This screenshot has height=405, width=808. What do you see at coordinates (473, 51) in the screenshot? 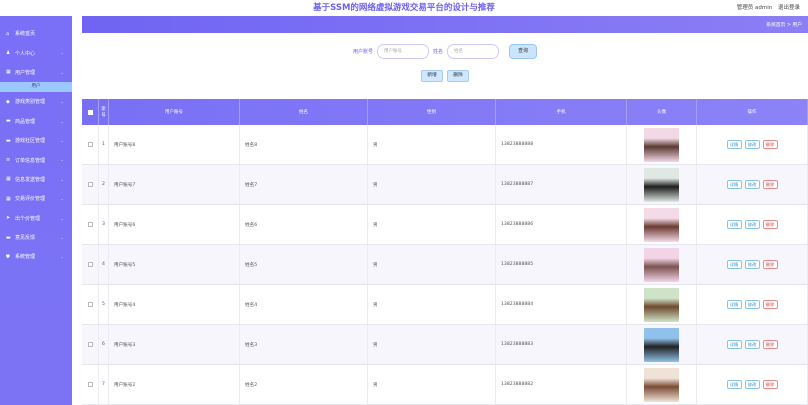
I see `name-search-input: 姓名` at bounding box center [473, 51].